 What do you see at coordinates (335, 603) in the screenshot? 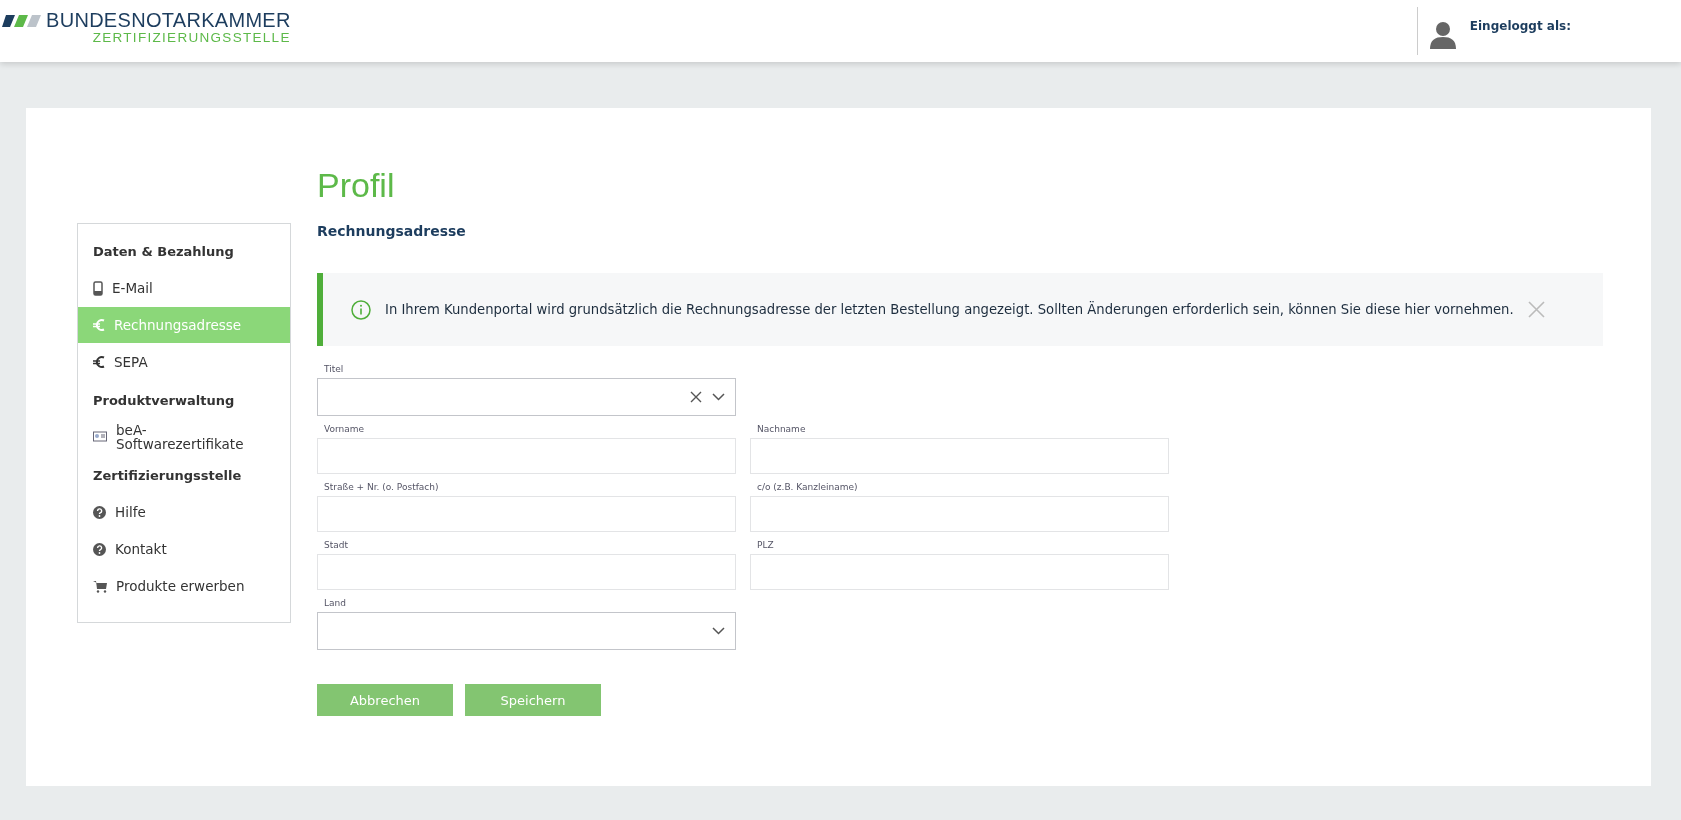
I see `field-label: Land` at bounding box center [335, 603].